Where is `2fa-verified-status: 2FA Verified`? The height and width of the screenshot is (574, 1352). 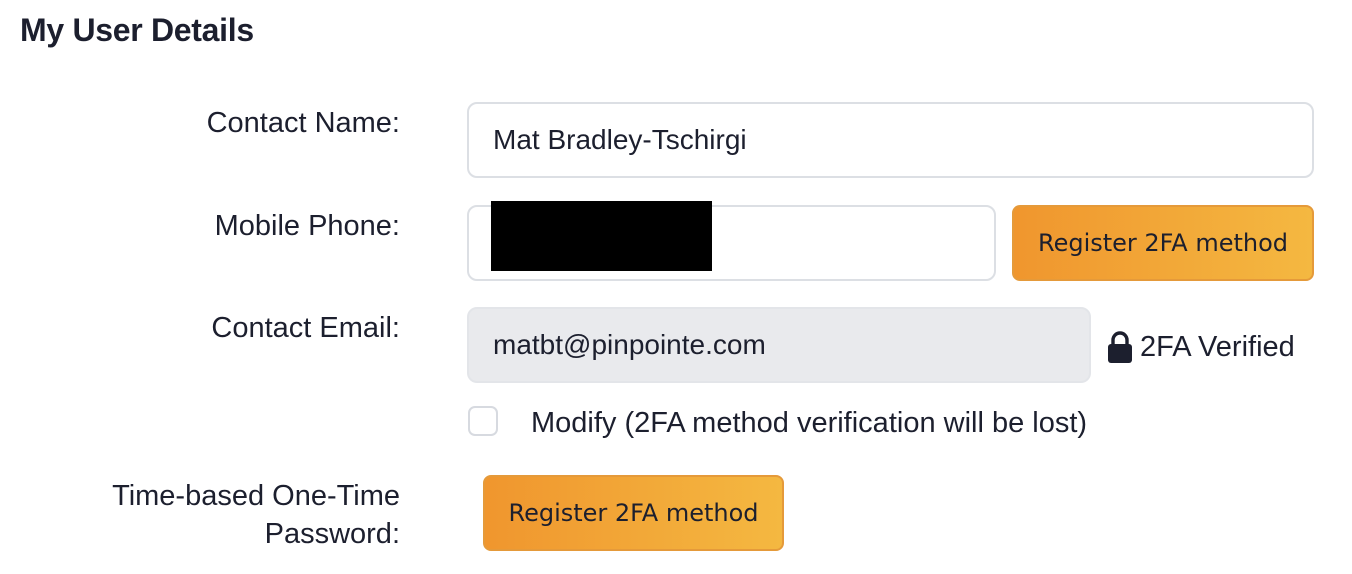
2fa-verified-status: 2FA Verified is located at coordinates (1200, 347).